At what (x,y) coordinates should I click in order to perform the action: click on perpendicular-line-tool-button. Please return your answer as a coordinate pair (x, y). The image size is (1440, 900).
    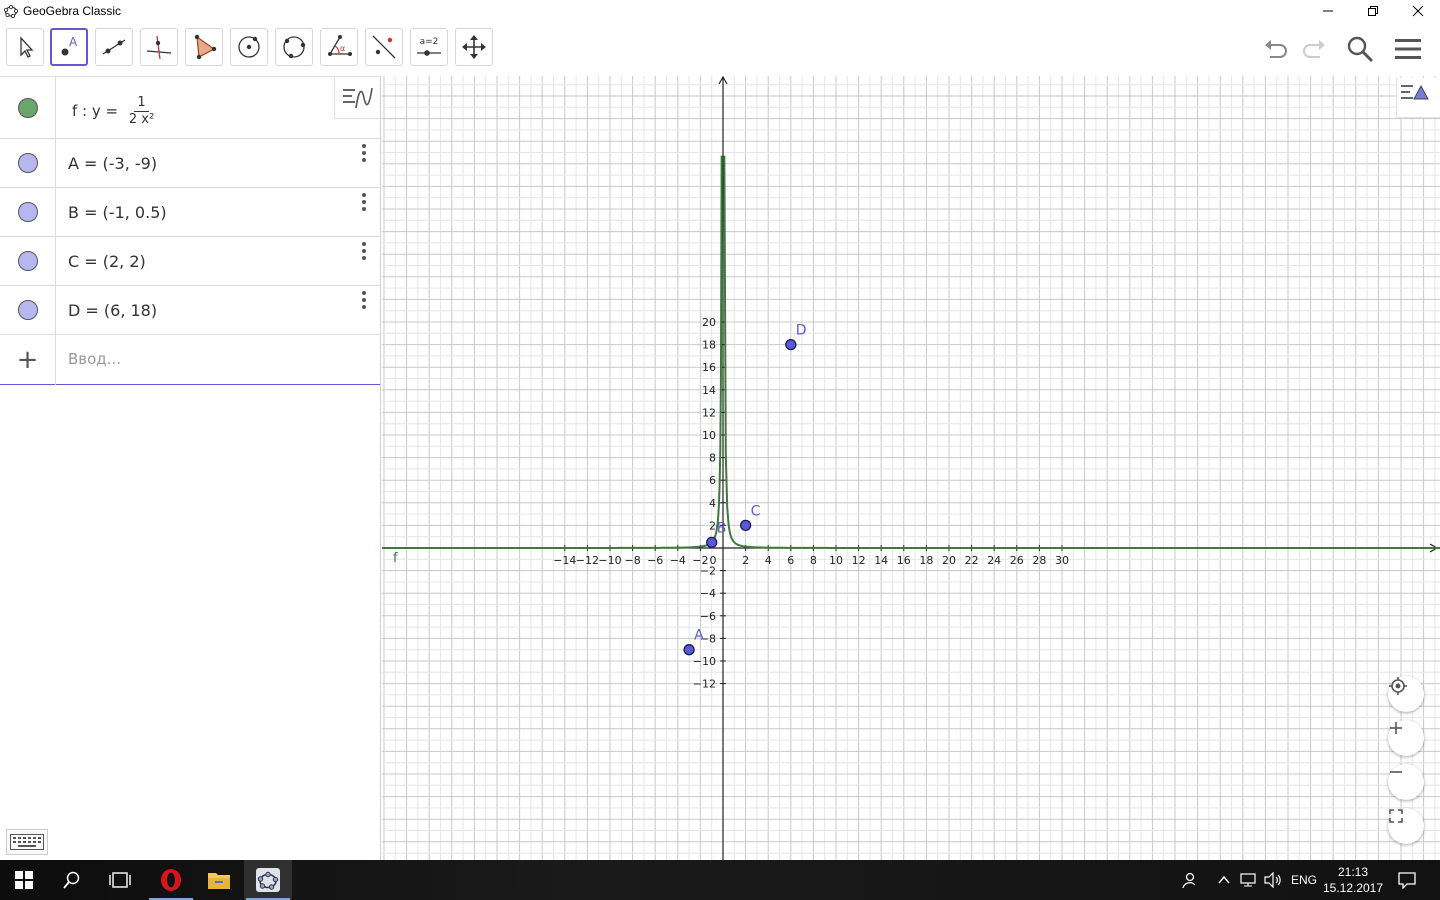
    Looking at the image, I should click on (159, 47).